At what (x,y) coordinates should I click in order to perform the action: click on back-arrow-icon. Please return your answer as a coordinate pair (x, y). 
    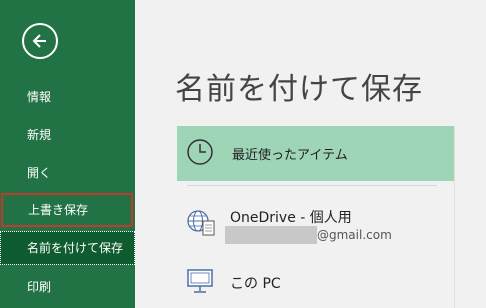
    Looking at the image, I should click on (39, 41).